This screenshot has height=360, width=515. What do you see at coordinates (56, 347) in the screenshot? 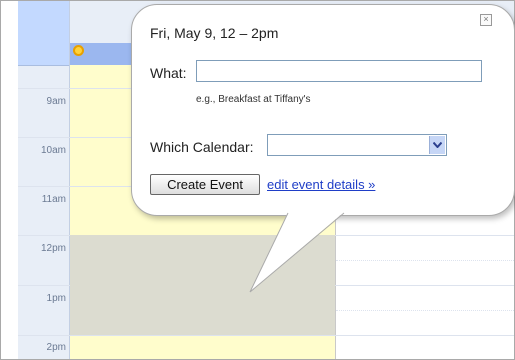
I see `hour-label-2pm: 2pm` at bounding box center [56, 347].